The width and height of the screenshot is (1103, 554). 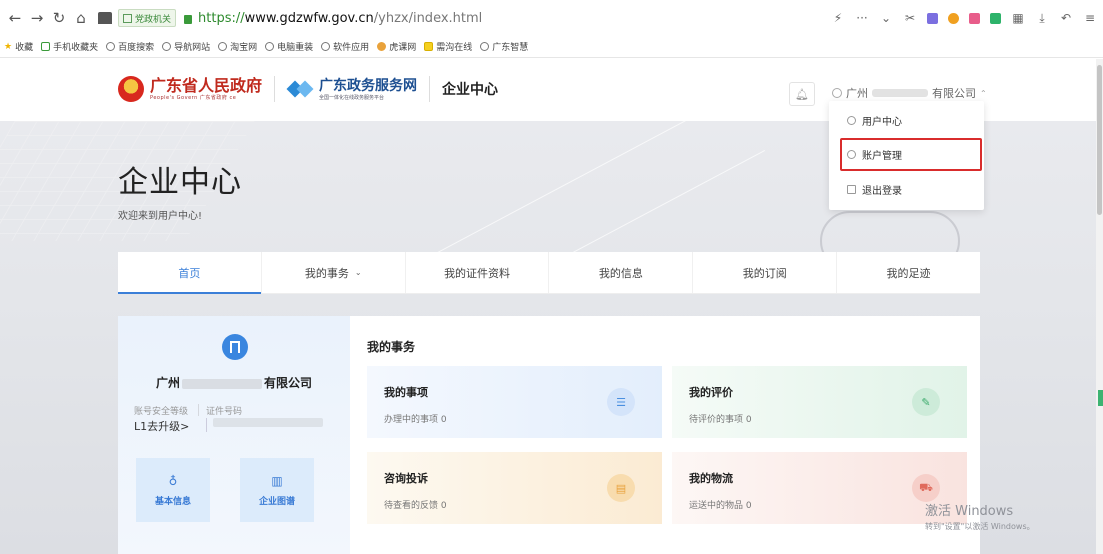 What do you see at coordinates (198, 410) in the screenshot?
I see `divider` at bounding box center [198, 410].